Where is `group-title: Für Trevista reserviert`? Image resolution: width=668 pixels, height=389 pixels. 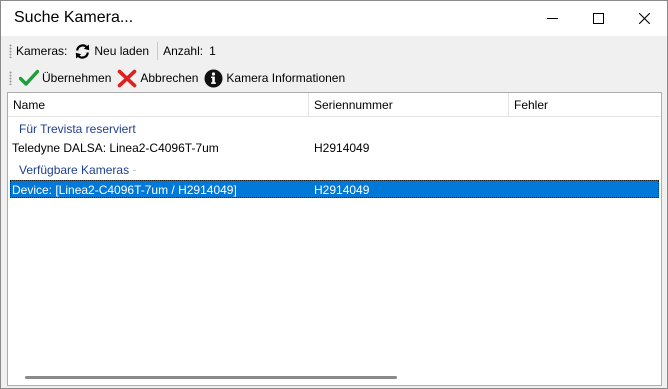 group-title: Für Trevista reserviert is located at coordinates (79, 129).